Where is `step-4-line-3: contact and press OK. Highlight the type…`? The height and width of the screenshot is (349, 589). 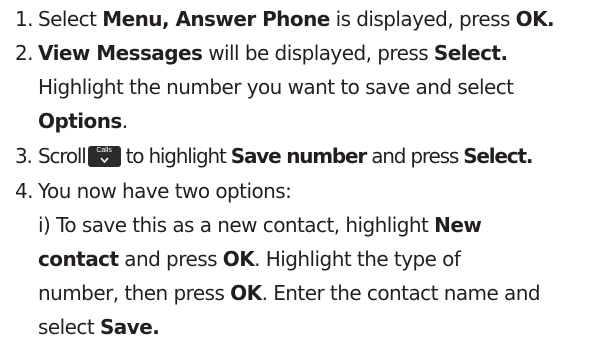
step-4-line-3: contact and press OK. Highlight the type… is located at coordinates (249, 259).